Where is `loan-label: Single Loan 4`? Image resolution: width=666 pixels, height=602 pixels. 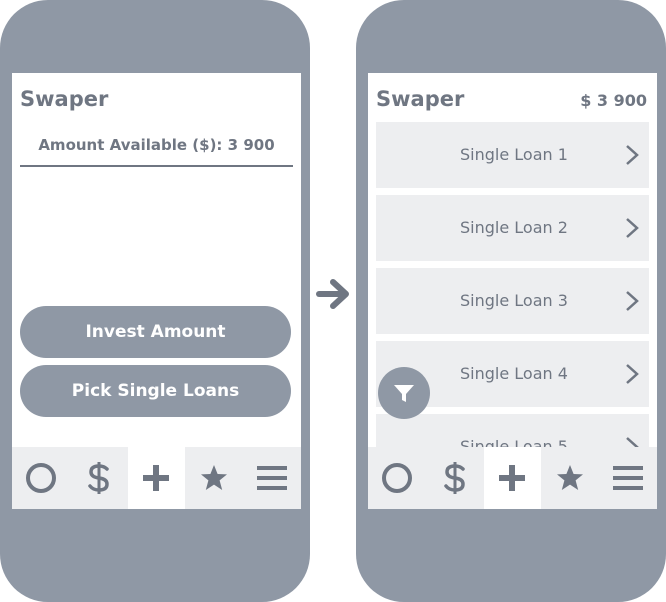 loan-label: Single Loan 4 is located at coordinates (514, 373).